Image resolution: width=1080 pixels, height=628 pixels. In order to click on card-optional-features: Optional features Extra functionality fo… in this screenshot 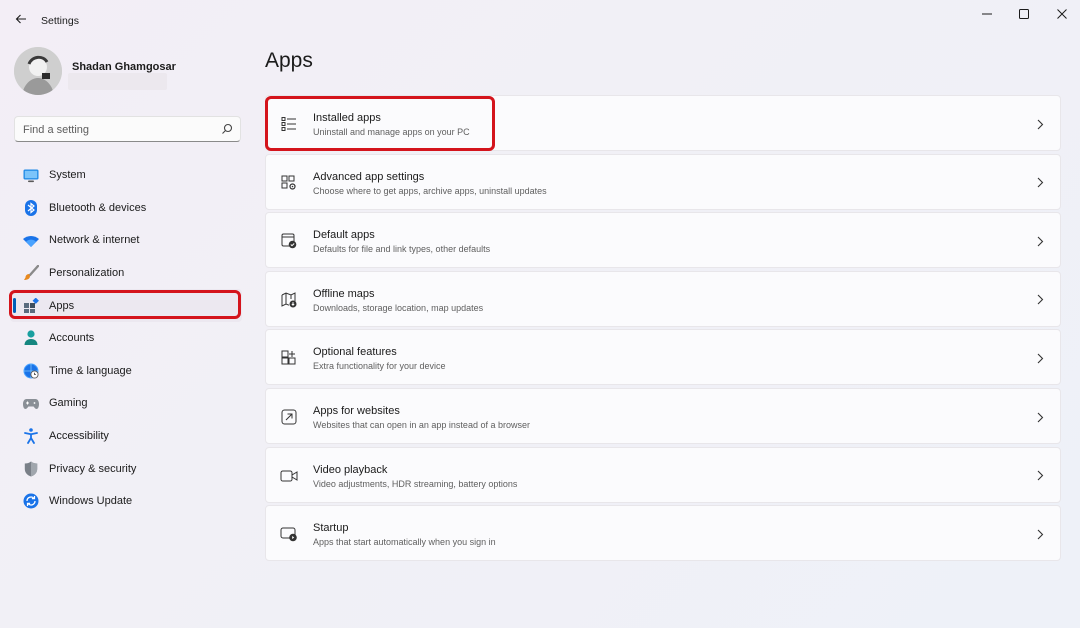, I will do `click(663, 357)`.